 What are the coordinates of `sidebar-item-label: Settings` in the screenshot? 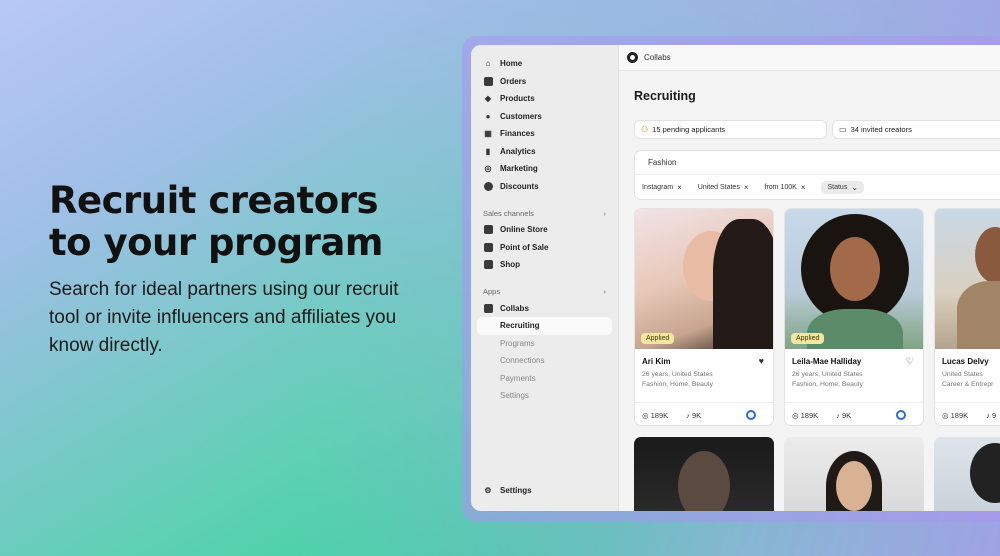 It's located at (516, 490).